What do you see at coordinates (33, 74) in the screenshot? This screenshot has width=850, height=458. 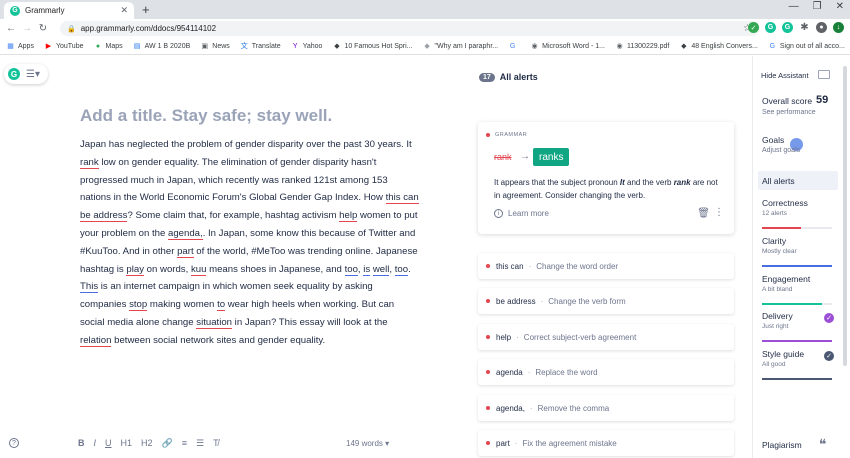 I see `menu-icon: ☰▾` at bounding box center [33, 74].